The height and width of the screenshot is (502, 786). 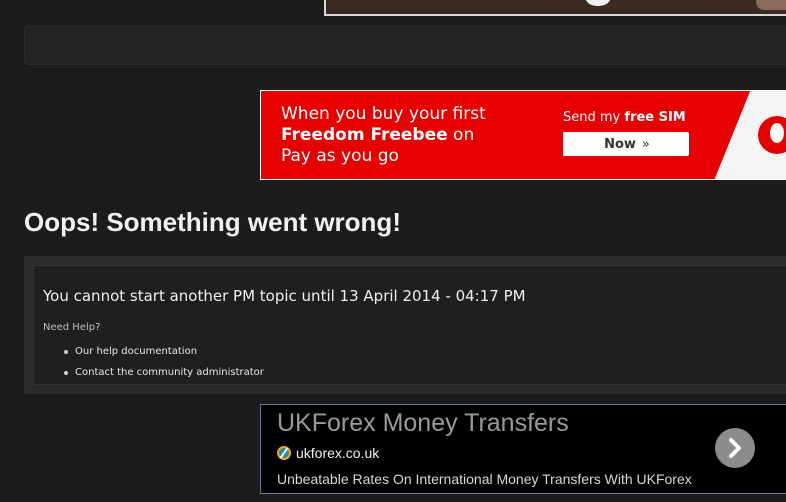 What do you see at coordinates (136, 351) in the screenshot?
I see `help-documentation-link: Our help documentation` at bounding box center [136, 351].